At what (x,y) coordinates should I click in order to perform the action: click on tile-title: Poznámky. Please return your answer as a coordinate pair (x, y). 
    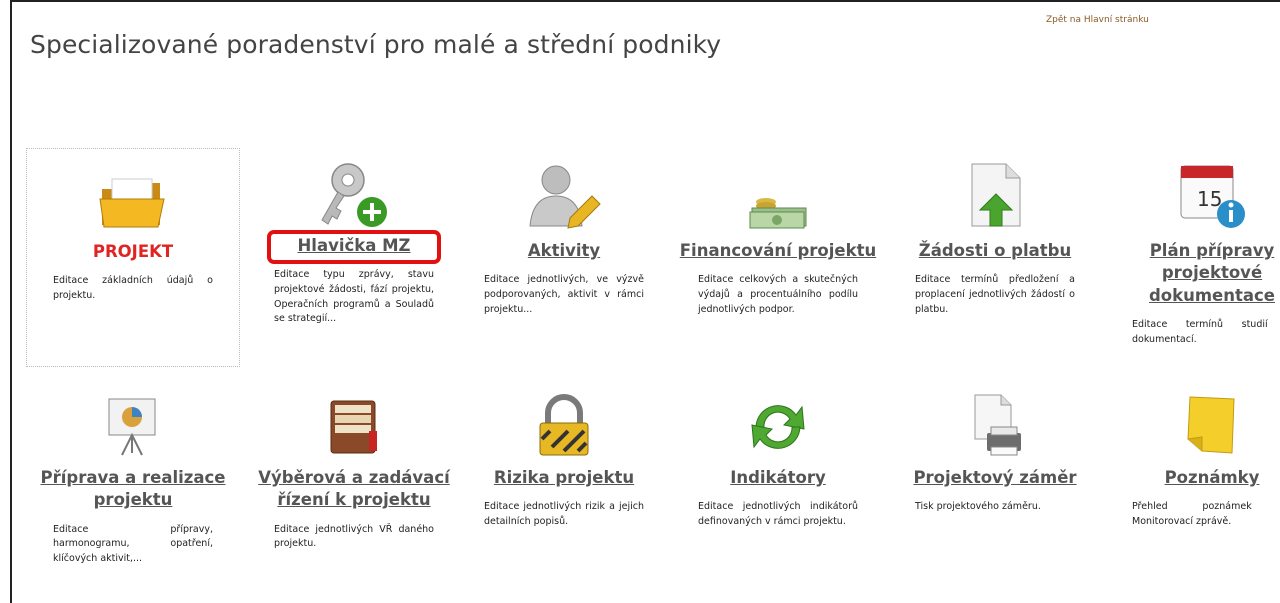
    Looking at the image, I should click on (1192, 478).